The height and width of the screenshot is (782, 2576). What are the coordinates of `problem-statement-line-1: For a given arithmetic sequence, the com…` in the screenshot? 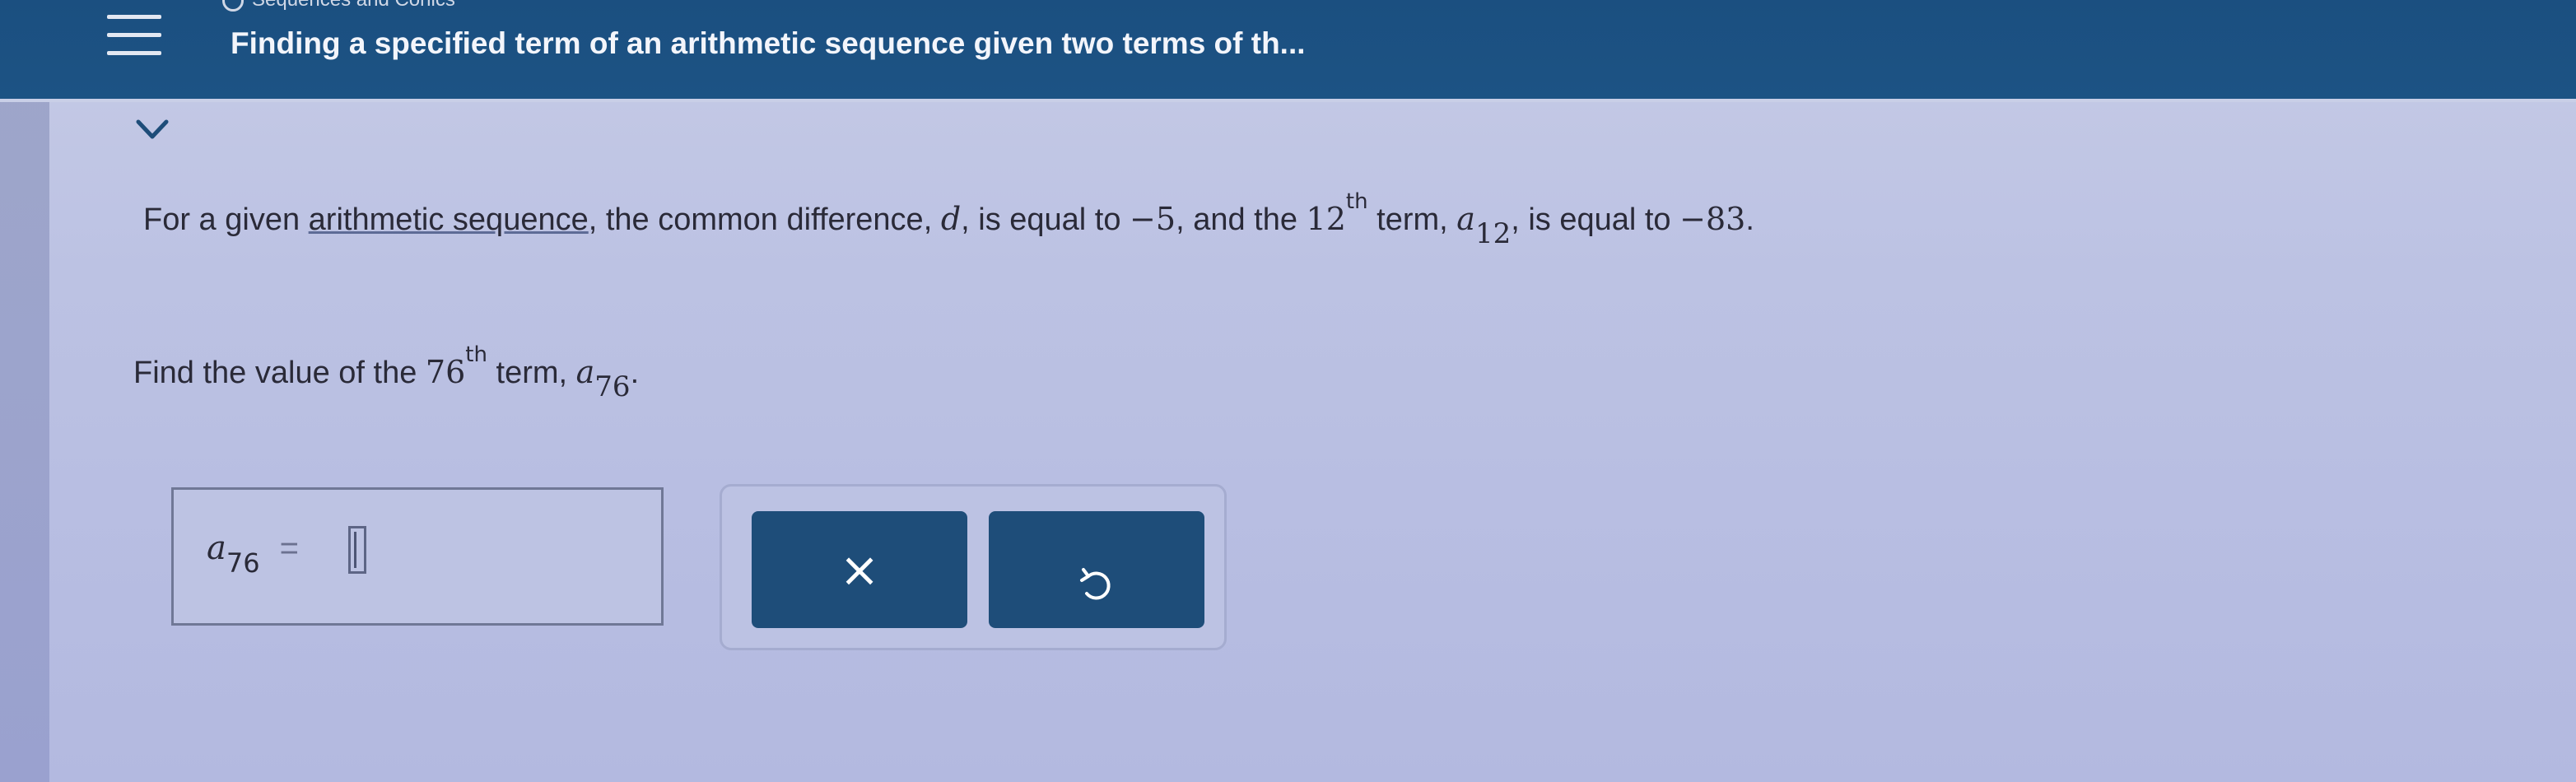 It's located at (949, 219).